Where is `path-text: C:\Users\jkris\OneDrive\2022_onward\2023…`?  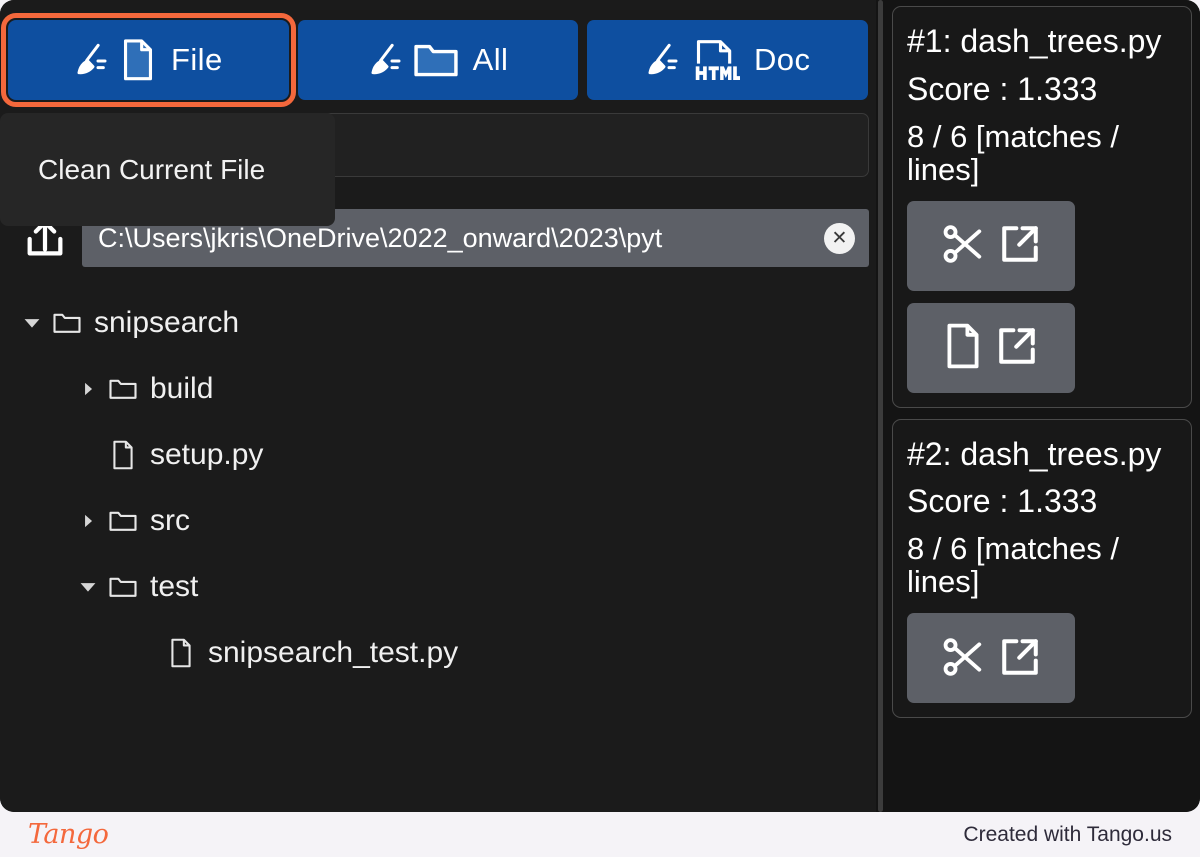 path-text: C:\Users\jkris\OneDrive\2022_onward\2023… is located at coordinates (380, 237).